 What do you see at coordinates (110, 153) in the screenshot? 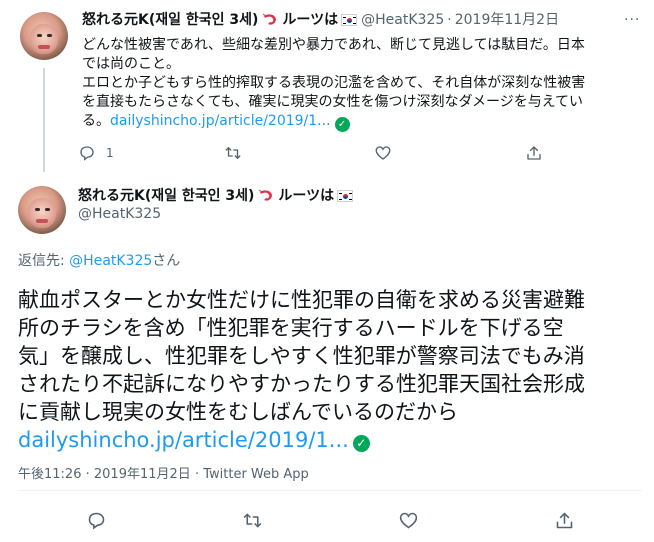
I see `reply-count: 1` at bounding box center [110, 153].